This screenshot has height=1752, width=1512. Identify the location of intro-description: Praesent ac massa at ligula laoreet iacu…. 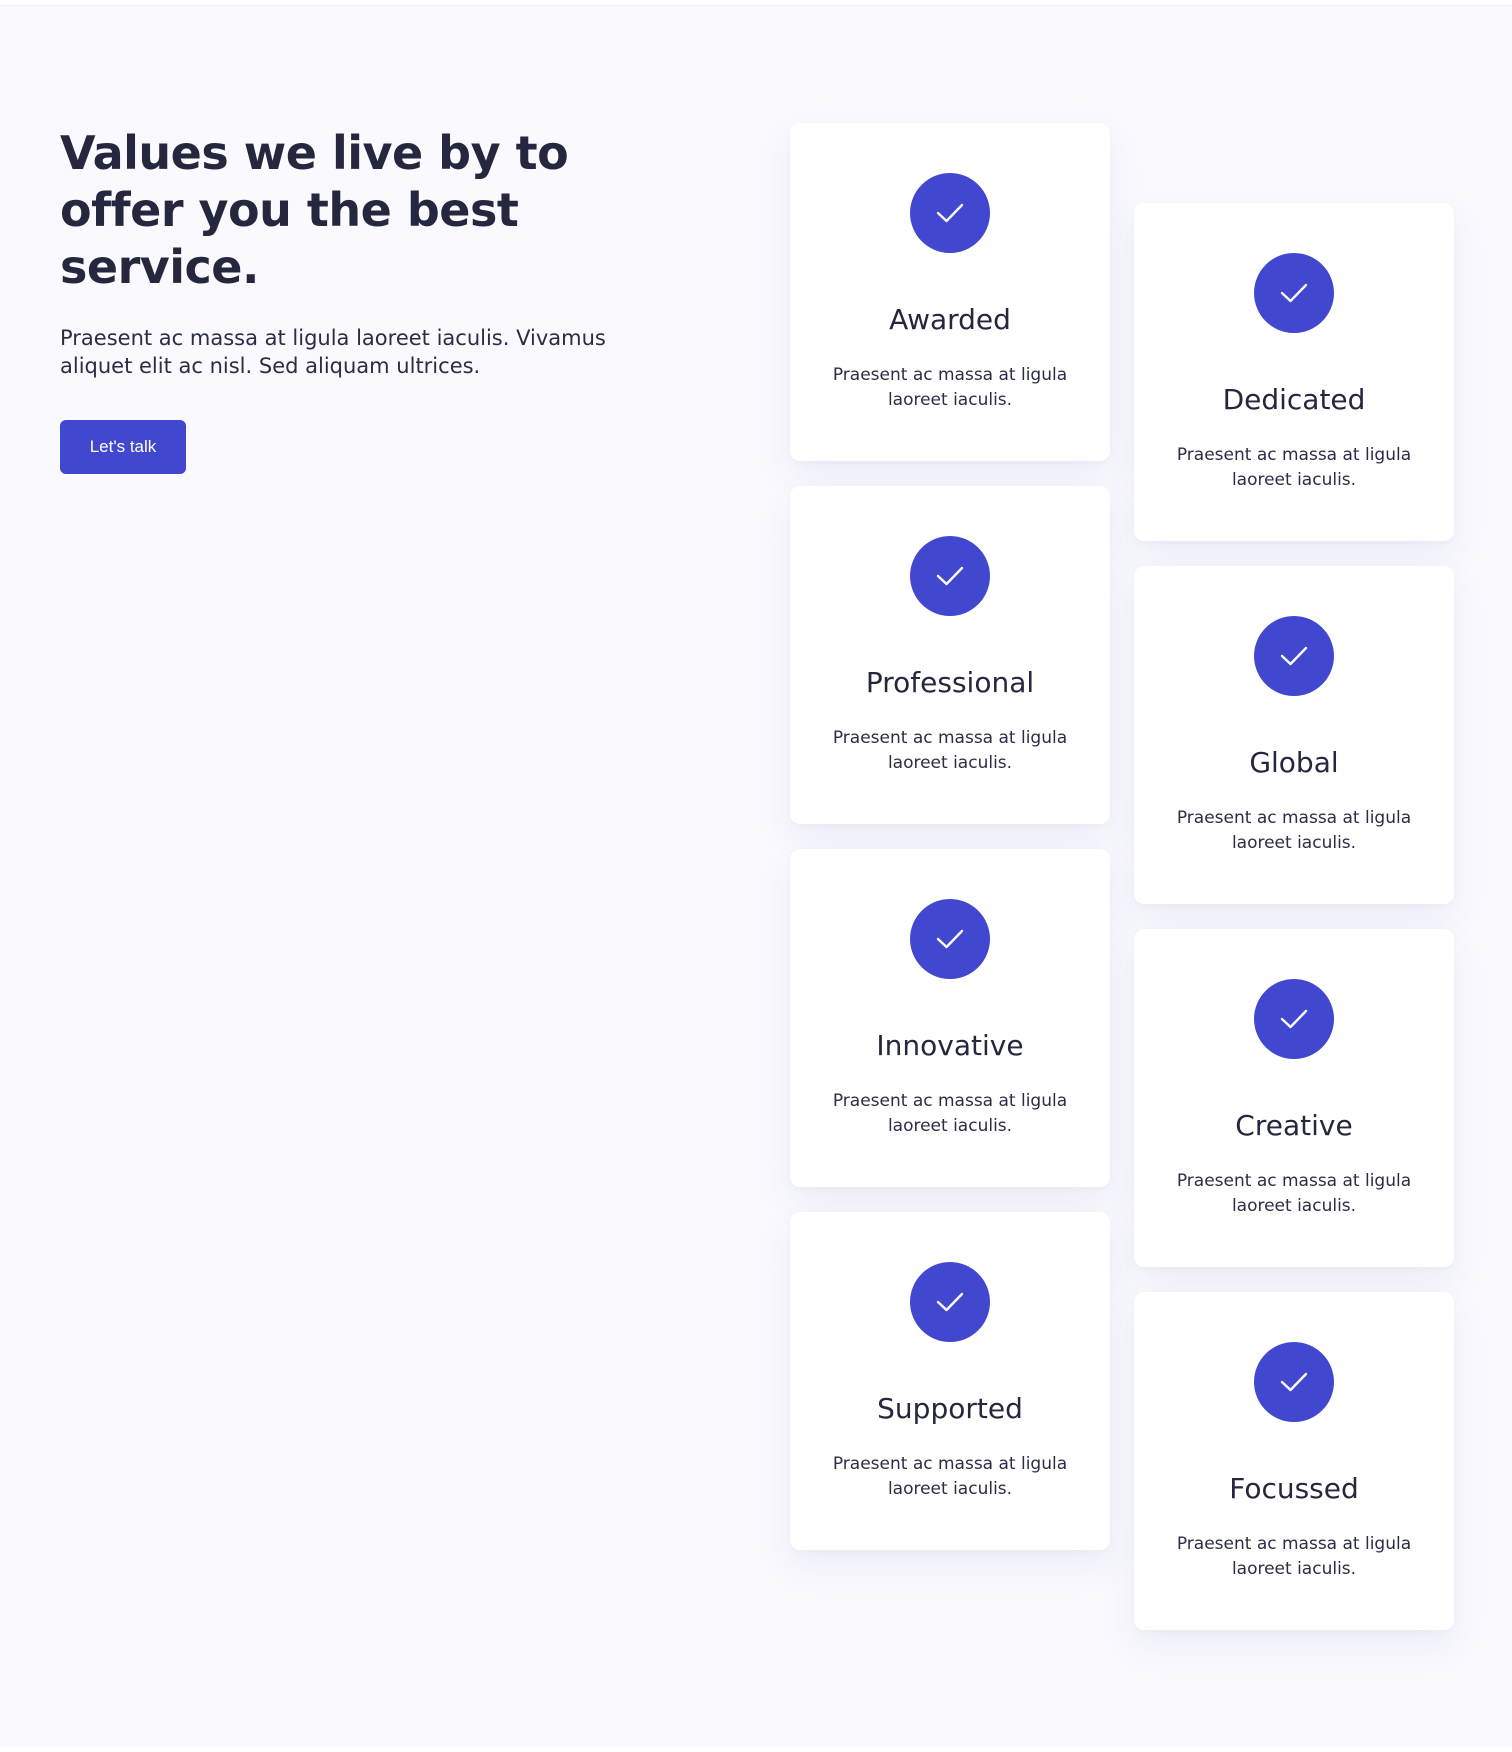
(333, 352).